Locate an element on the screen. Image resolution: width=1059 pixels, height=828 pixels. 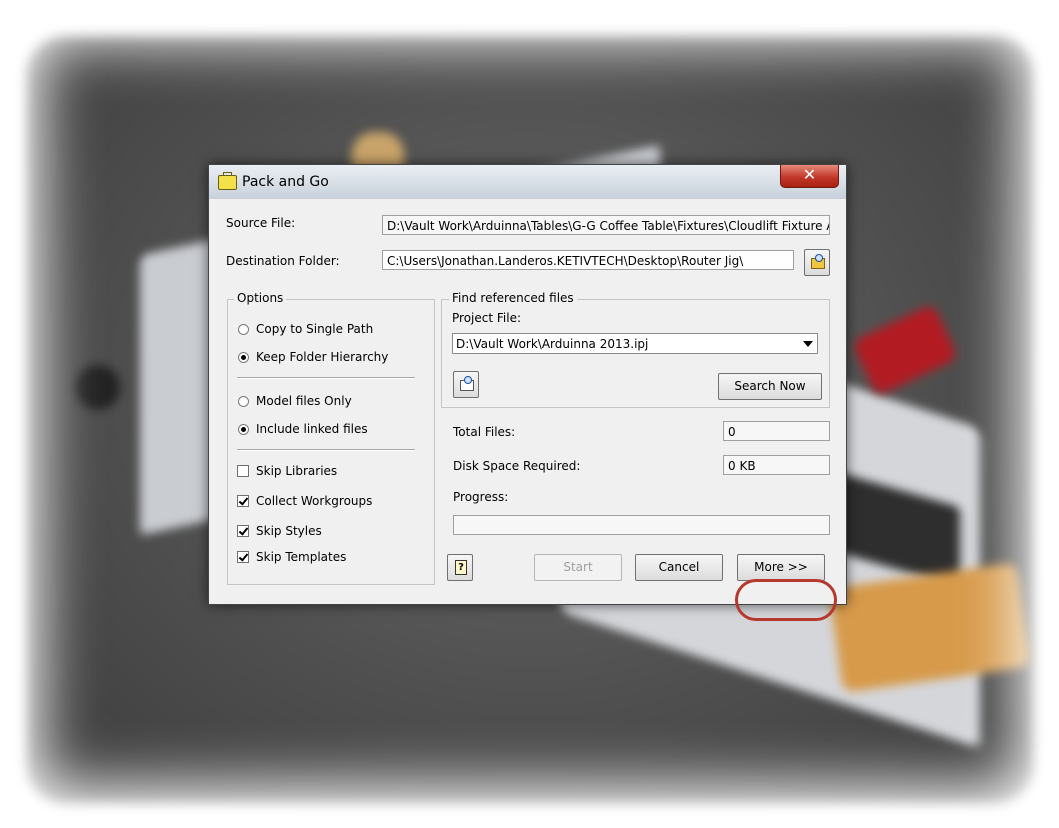
copy-single-path-radio is located at coordinates (243, 329).